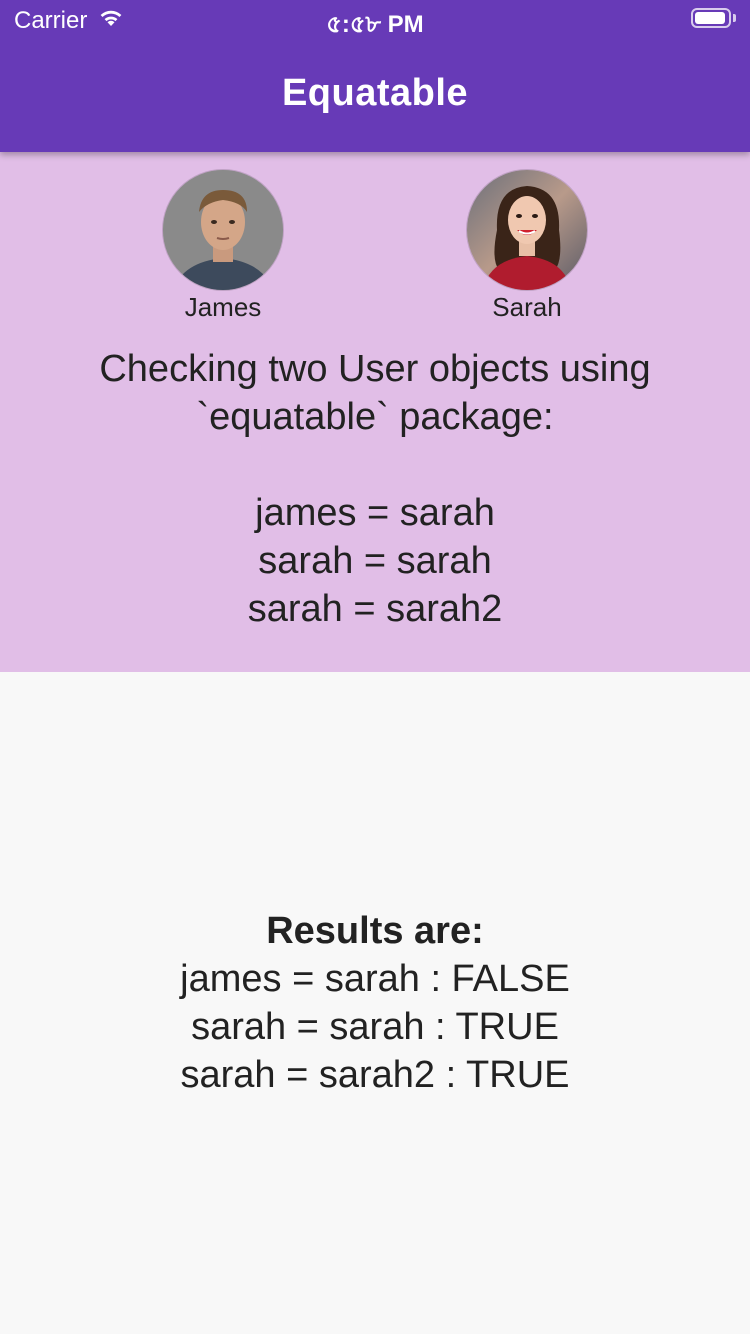  Describe the element at coordinates (375, 1075) in the screenshot. I see `result-line: sarah = sarah2 : TRUE` at that location.